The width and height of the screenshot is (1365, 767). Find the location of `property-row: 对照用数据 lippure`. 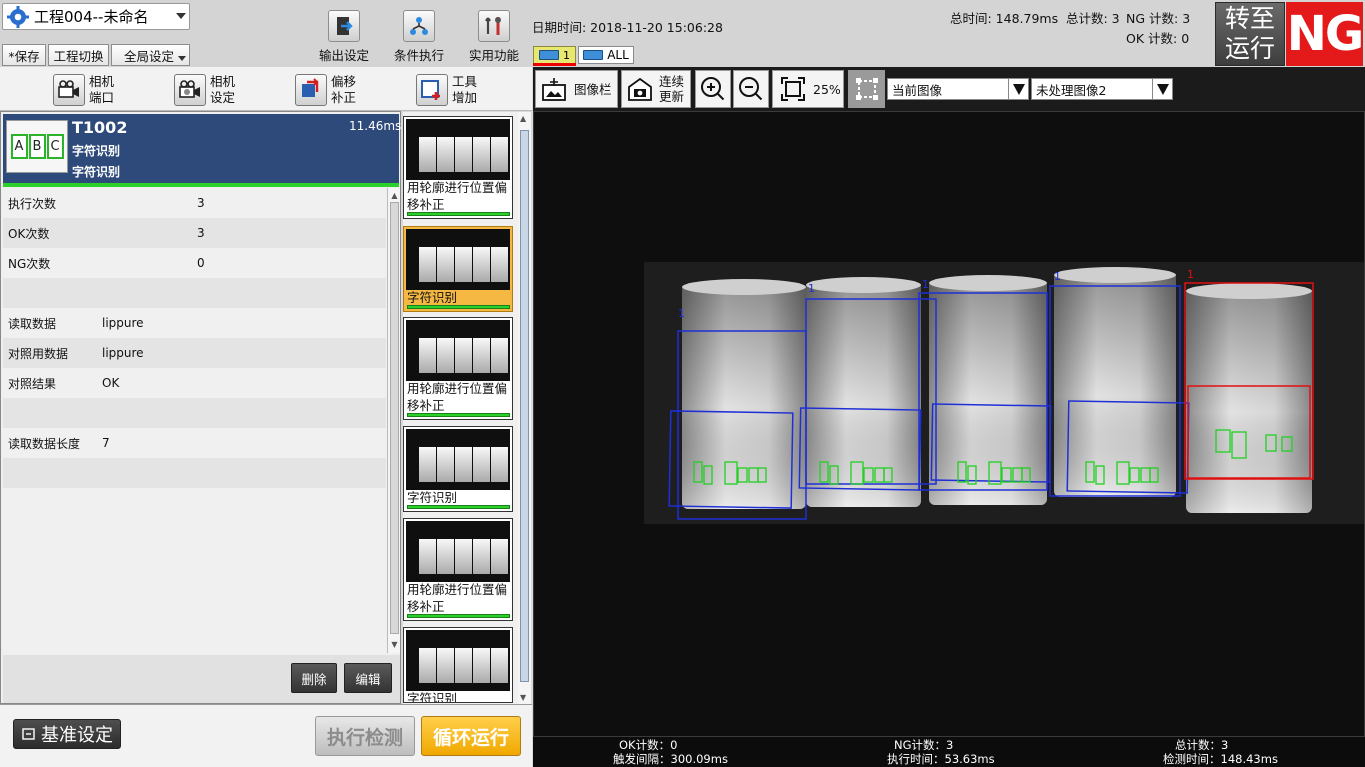

property-row: 对照用数据 lippure is located at coordinates (194, 353).